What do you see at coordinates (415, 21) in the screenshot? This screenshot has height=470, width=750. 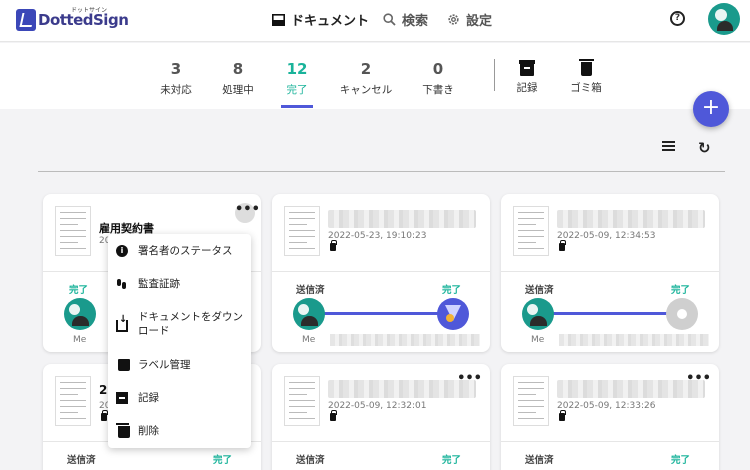 I see `nav-search-label: 検索` at bounding box center [415, 21].